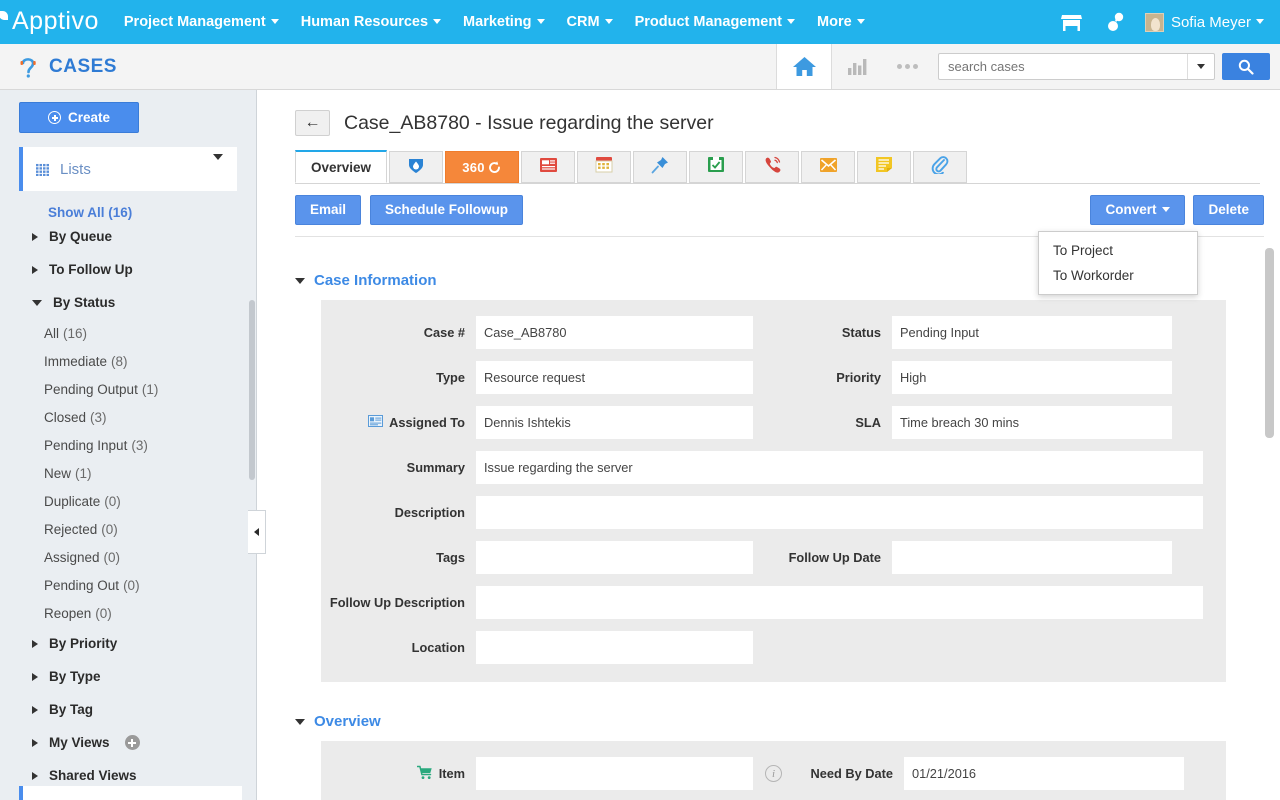  Describe the element at coordinates (128, 269) in the screenshot. I see `sidebar-group-to-follow-up: To Follow Up` at that location.